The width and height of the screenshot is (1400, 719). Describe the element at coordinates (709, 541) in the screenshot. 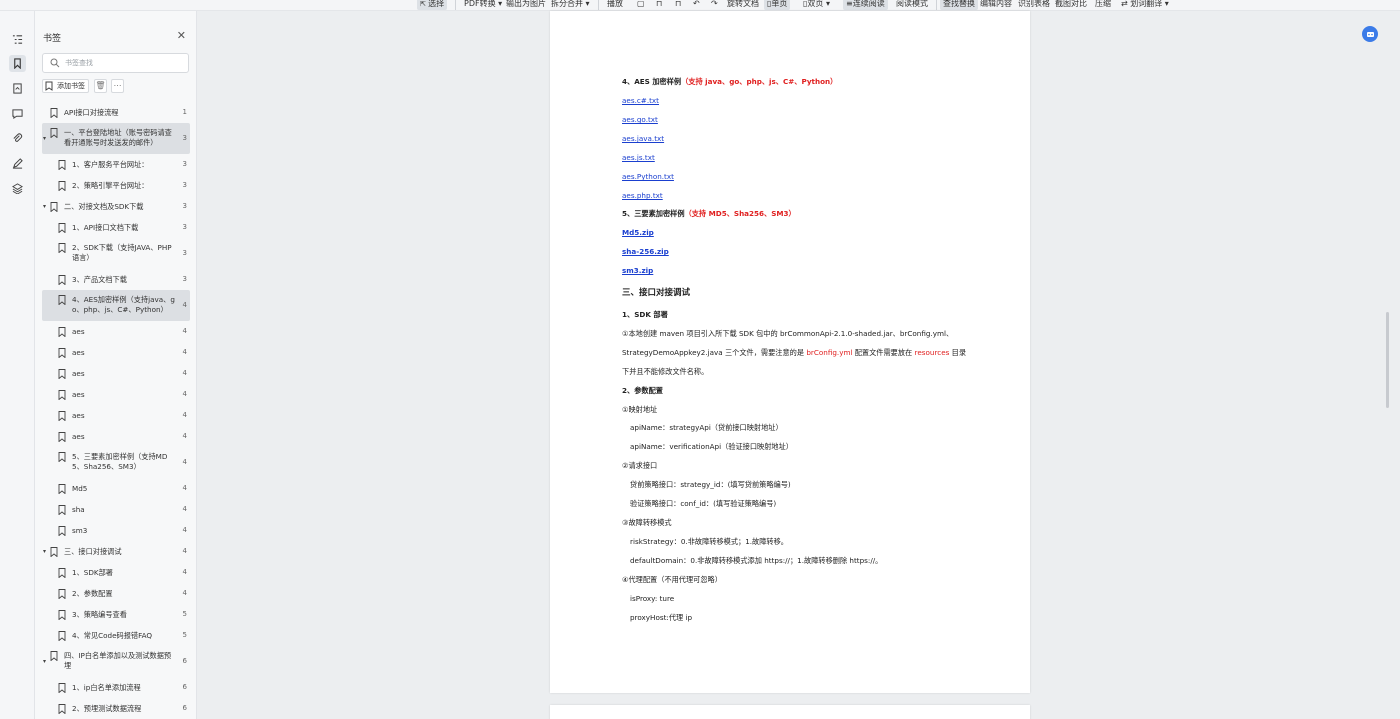

I see `fault-item: riskStrategy：0.非故障转移模式；1.故障转移。` at that location.